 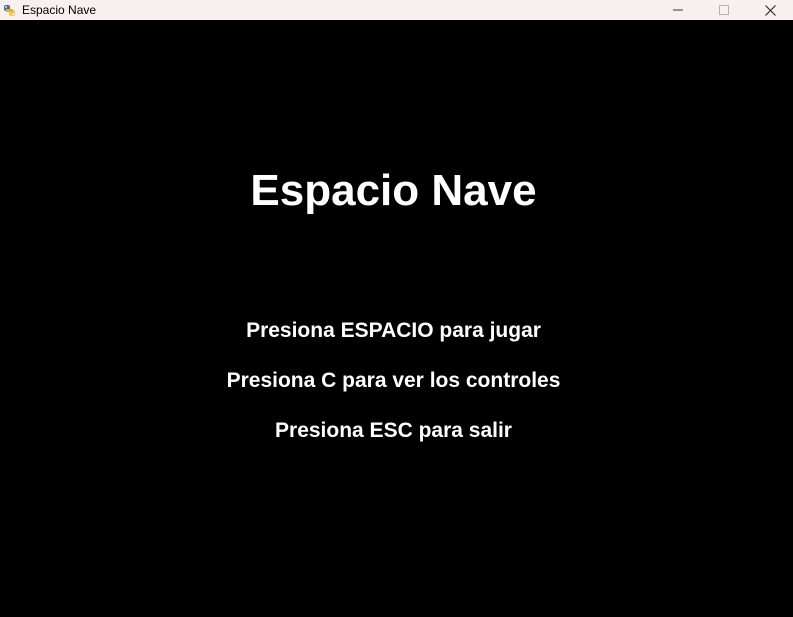 I want to click on menu-option-play: Presiona ESPACIO para jugar, so click(x=393, y=330).